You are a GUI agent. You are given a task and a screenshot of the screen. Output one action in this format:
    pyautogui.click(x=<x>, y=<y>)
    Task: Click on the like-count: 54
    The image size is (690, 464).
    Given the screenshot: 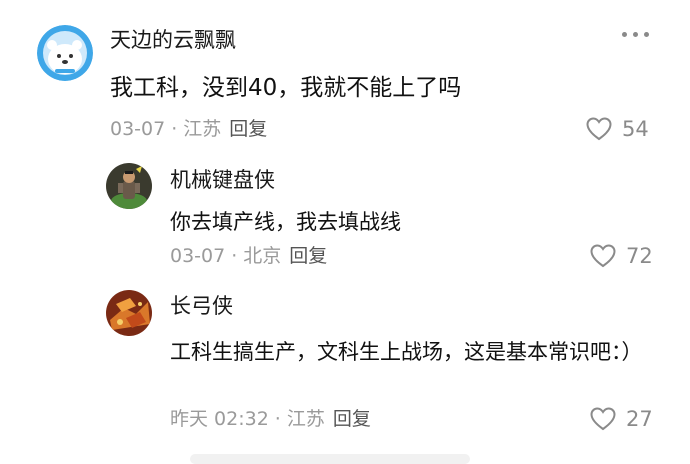 What is the action you would take?
    pyautogui.click(x=635, y=128)
    